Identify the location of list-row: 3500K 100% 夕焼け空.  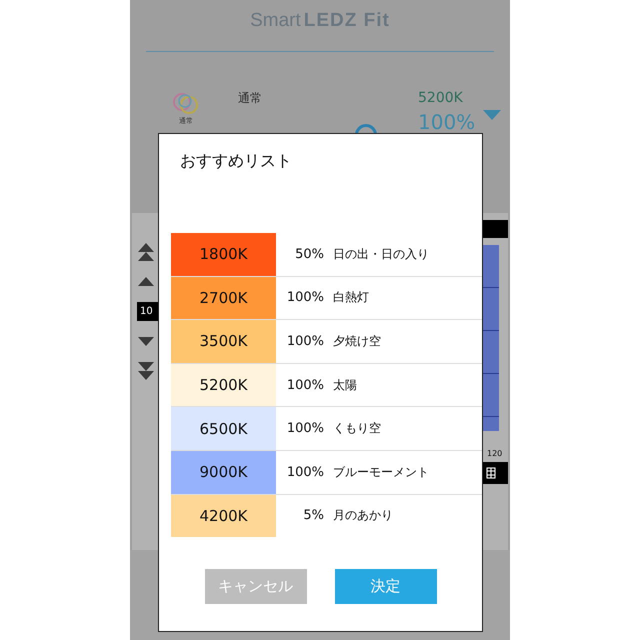
(326, 342).